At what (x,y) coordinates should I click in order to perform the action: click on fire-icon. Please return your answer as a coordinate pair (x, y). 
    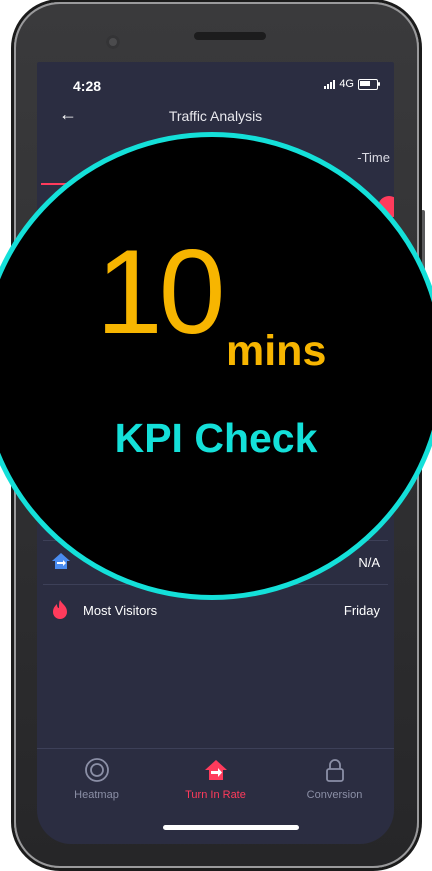
    Looking at the image, I should click on (63, 610).